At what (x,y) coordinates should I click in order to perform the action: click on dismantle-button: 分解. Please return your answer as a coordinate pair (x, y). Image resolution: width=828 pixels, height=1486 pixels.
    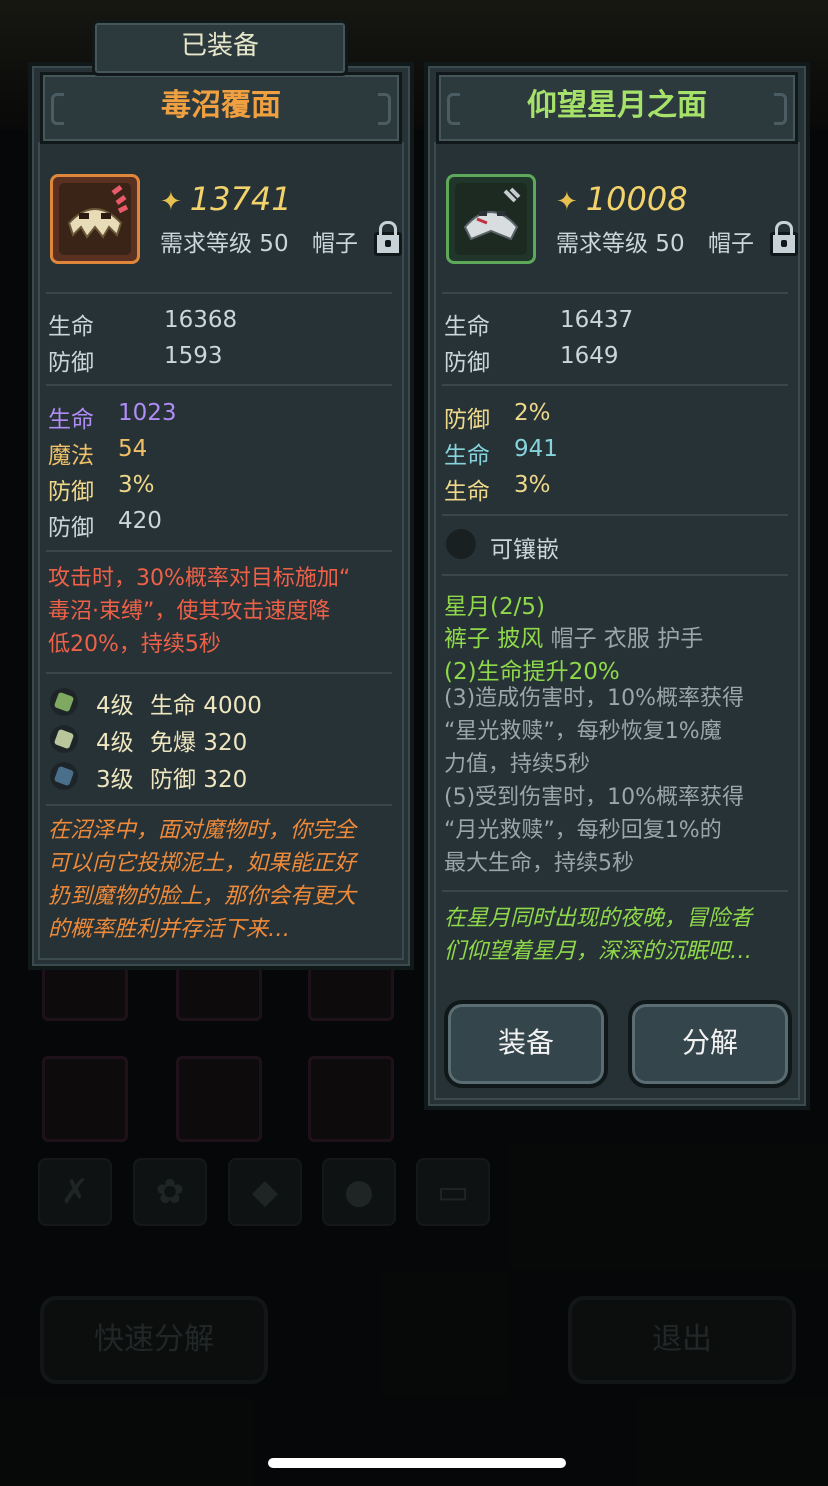
    Looking at the image, I should click on (710, 1044).